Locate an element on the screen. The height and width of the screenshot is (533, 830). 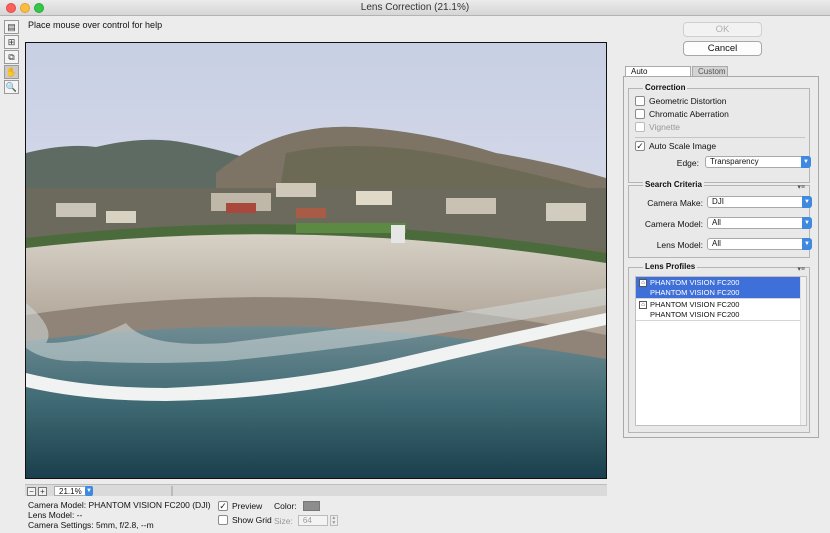
edge-select: Transparency ▼ is located at coordinates (758, 162).